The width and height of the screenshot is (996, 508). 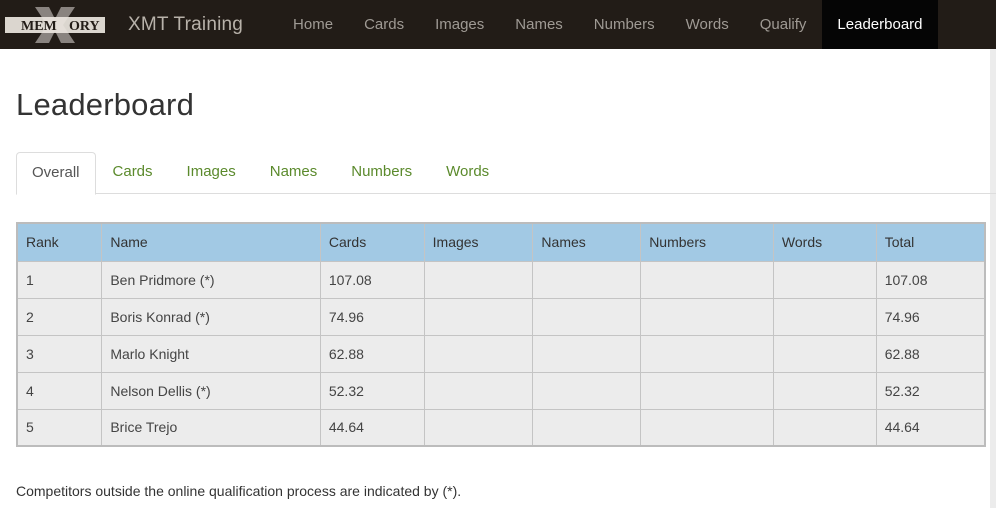 I want to click on column-header-name: Name, so click(x=211, y=242).